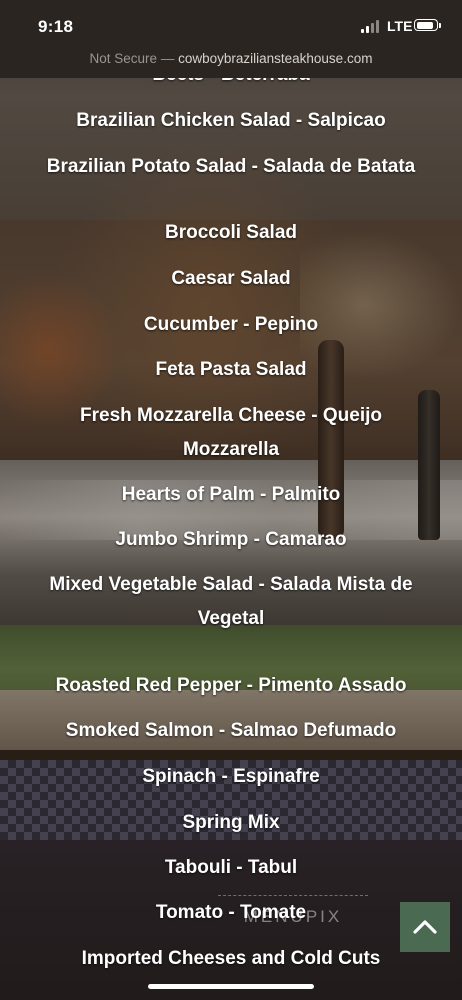 The image size is (462, 1000). Describe the element at coordinates (231, 494) in the screenshot. I see `menu-item: Hearts of Palm - Palmito` at that location.